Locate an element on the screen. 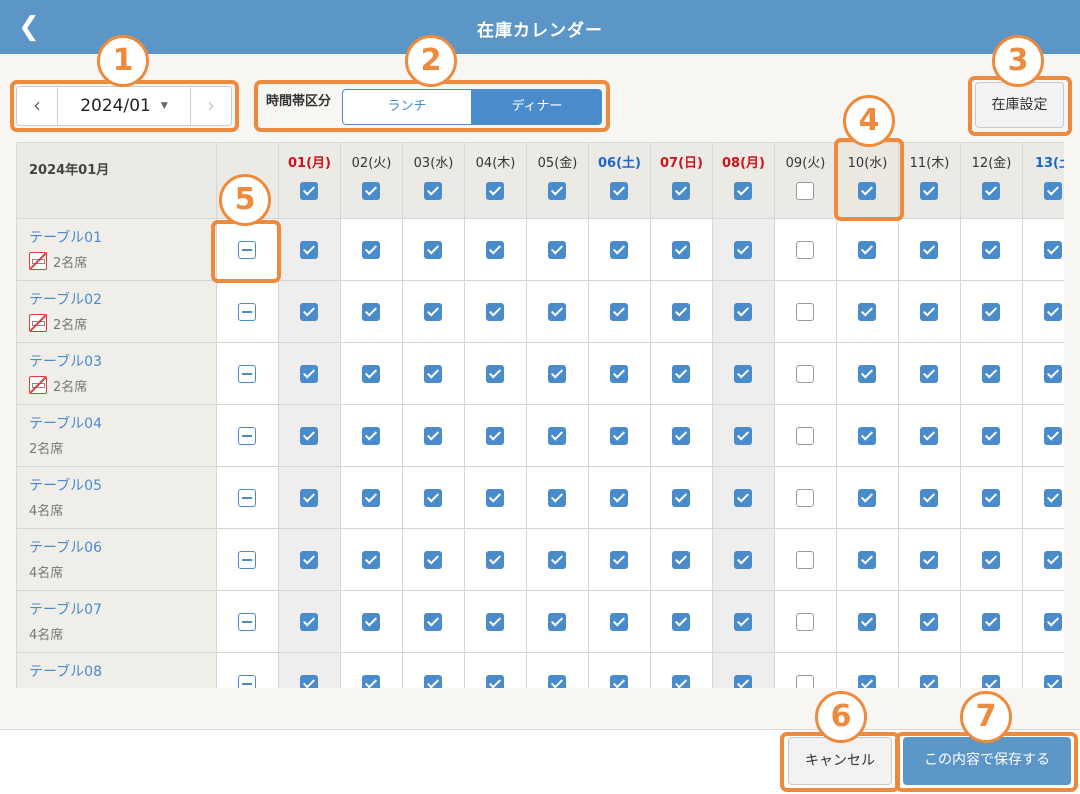  table-name-link: テーブル02 is located at coordinates (65, 299).